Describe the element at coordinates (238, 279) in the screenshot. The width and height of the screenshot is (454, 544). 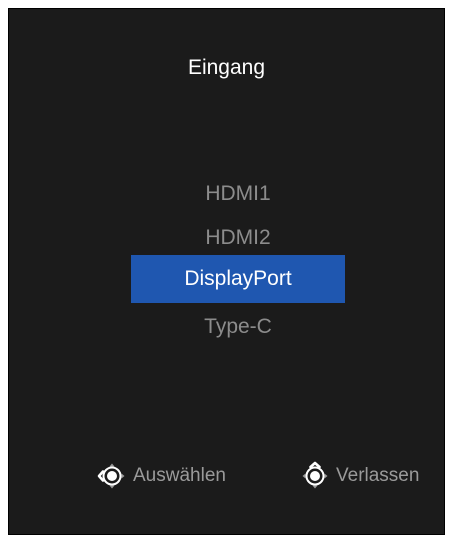
I see `input-option-displayport: DisplayPort` at that location.